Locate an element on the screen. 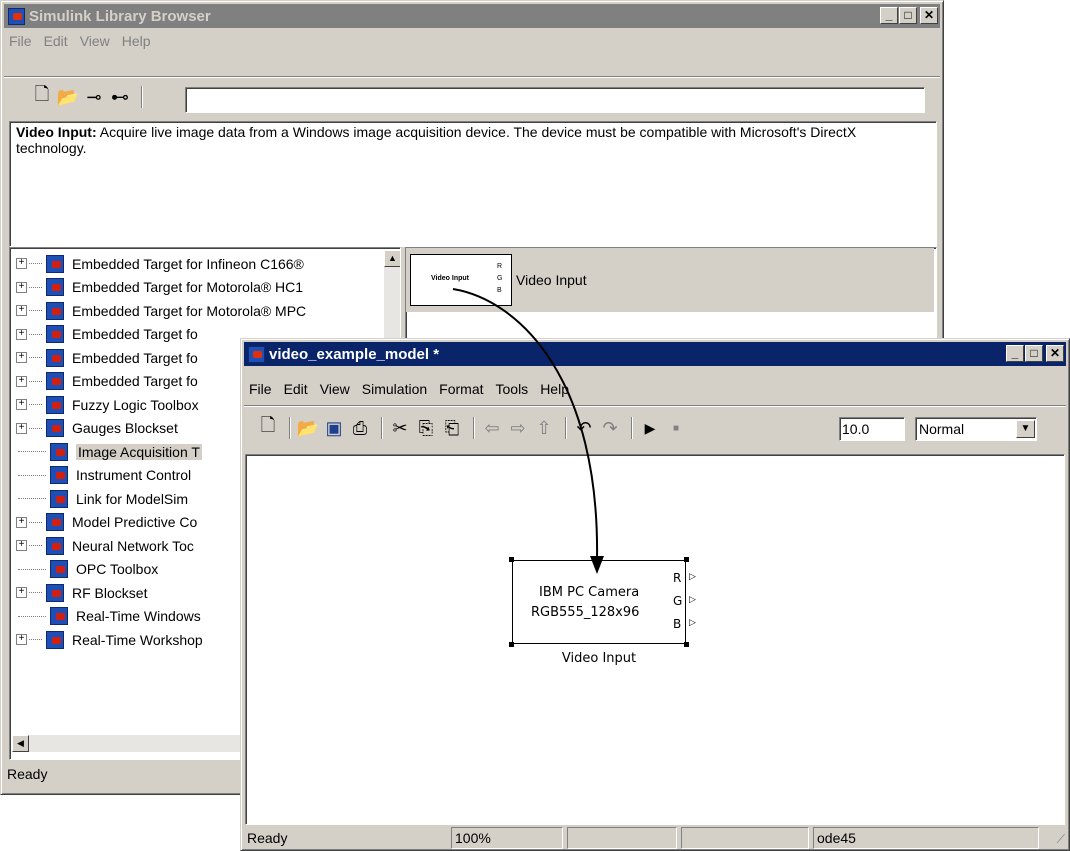 Image resolution: width=1070 pixels, height=851 pixels. model-status-text: Ready is located at coordinates (267, 838).